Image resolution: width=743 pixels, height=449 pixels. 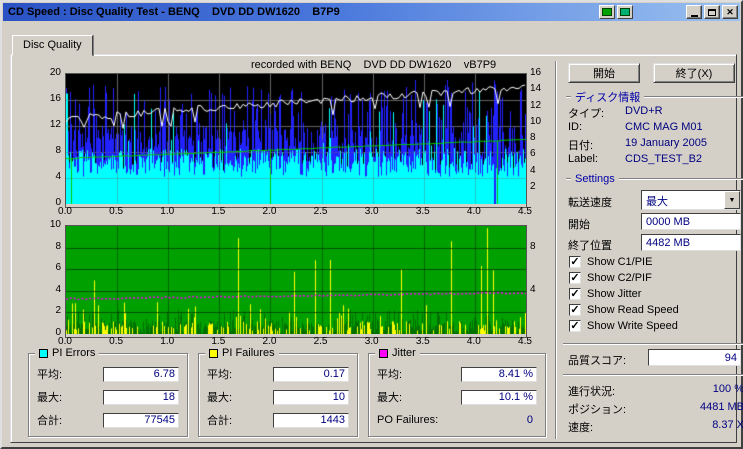 What do you see at coordinates (404, 353) in the screenshot?
I see `jitter-title: Jitter` at bounding box center [404, 353].